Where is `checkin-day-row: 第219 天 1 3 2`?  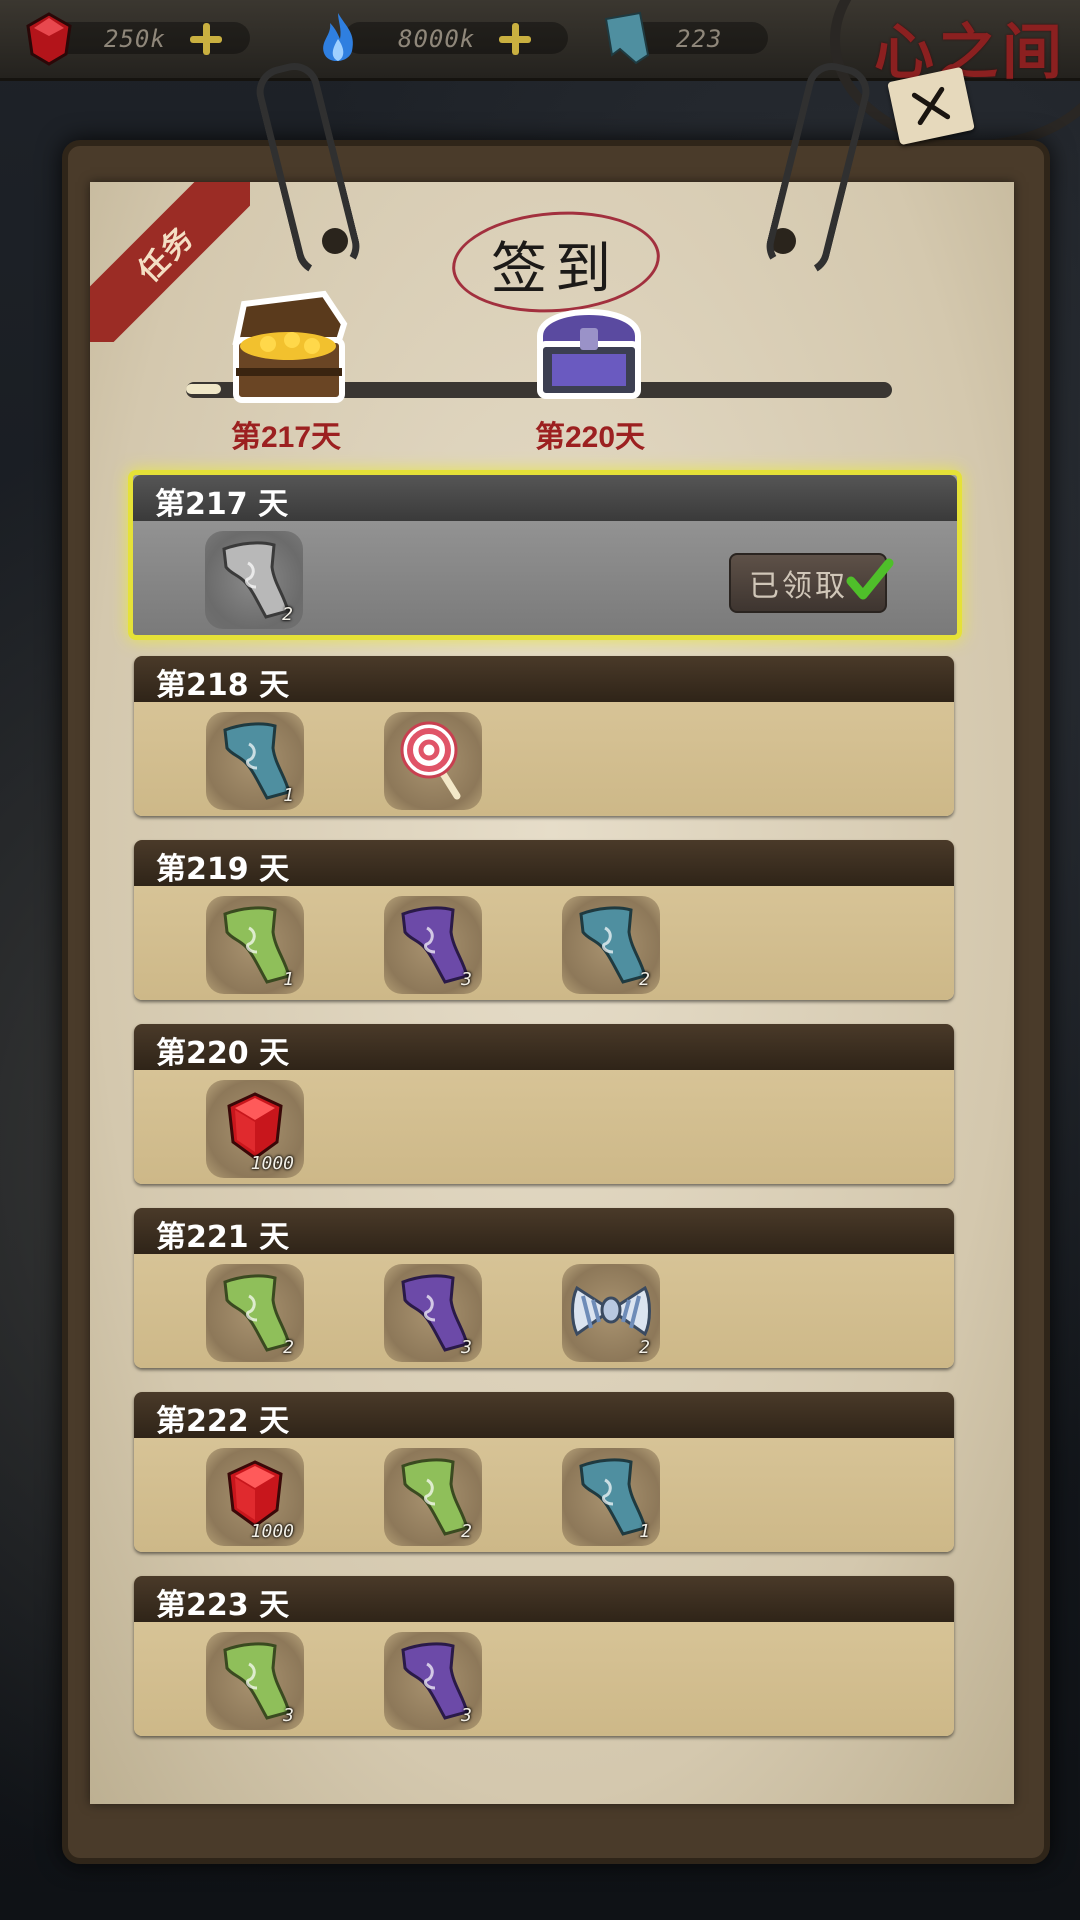 checkin-day-row: 第219 天 1 3 2 is located at coordinates (544, 920).